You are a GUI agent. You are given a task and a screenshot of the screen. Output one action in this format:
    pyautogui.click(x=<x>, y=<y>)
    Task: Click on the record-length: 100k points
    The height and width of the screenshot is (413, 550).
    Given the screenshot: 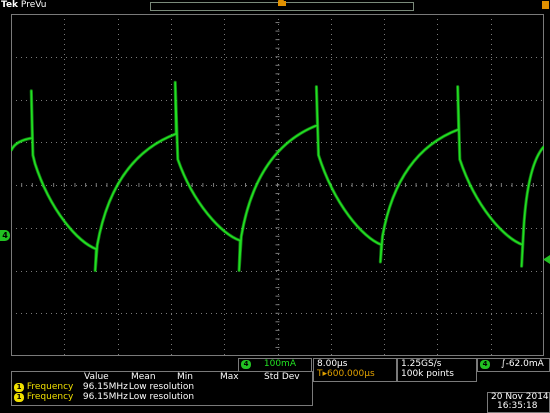 What is the action you would take?
    pyautogui.click(x=427, y=374)
    